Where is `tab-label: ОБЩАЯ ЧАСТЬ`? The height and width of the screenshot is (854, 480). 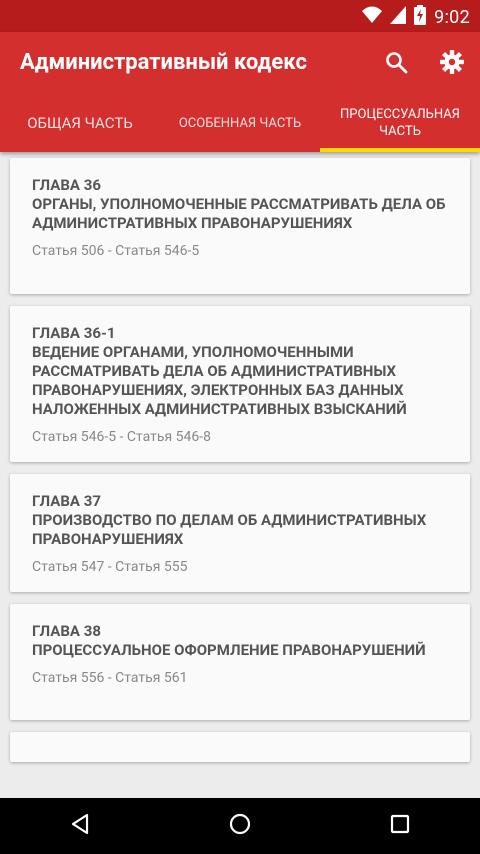
tab-label: ОБЩАЯ ЧАСТЬ is located at coordinates (80, 122).